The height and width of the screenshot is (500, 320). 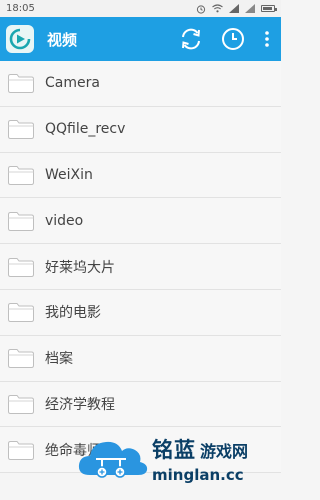 I want to click on folder-name: WeiXin, so click(x=69, y=174).